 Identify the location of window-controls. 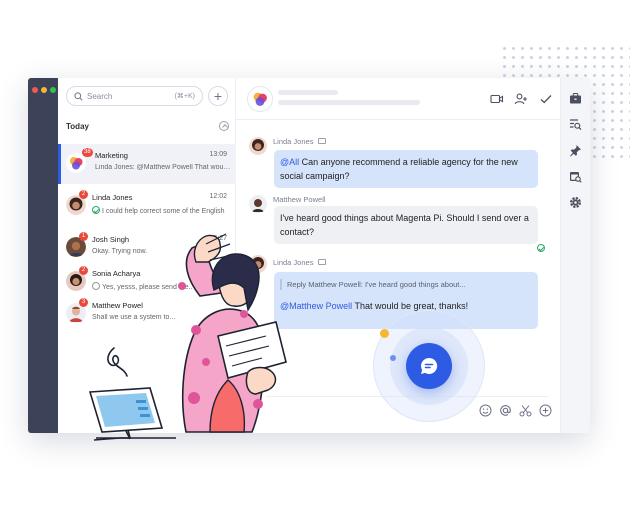
(44, 90).